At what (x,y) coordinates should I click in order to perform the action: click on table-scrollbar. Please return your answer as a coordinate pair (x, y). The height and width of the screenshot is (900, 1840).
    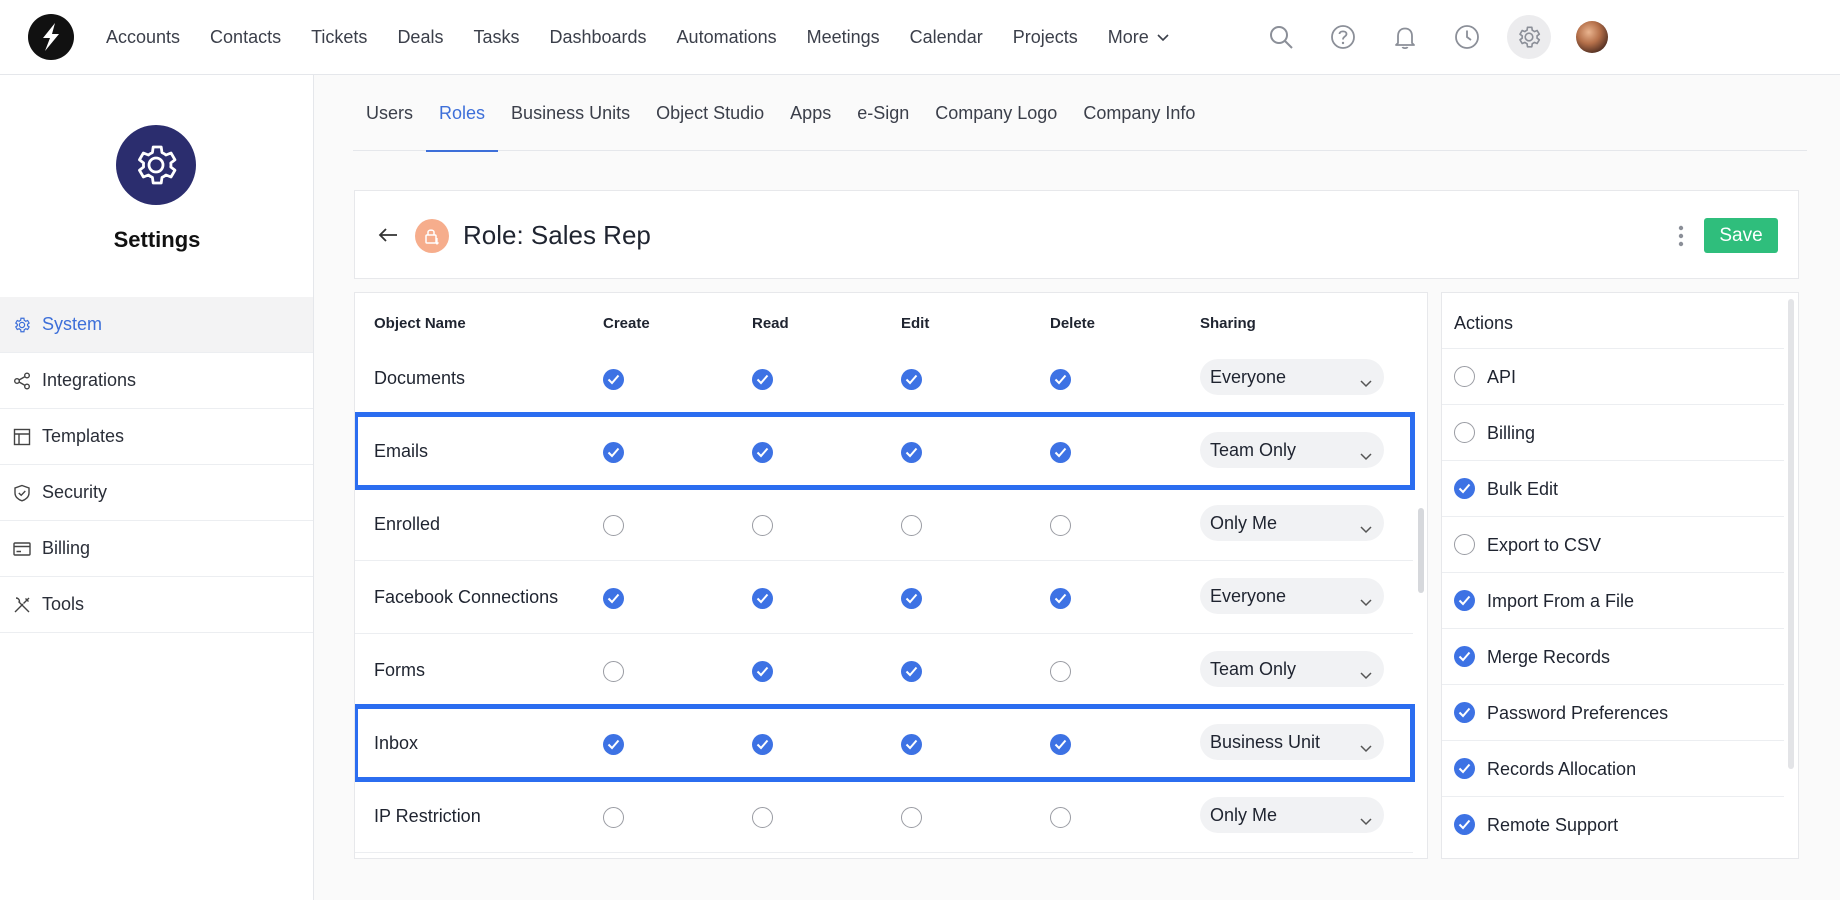
    Looking at the image, I should click on (1421, 550).